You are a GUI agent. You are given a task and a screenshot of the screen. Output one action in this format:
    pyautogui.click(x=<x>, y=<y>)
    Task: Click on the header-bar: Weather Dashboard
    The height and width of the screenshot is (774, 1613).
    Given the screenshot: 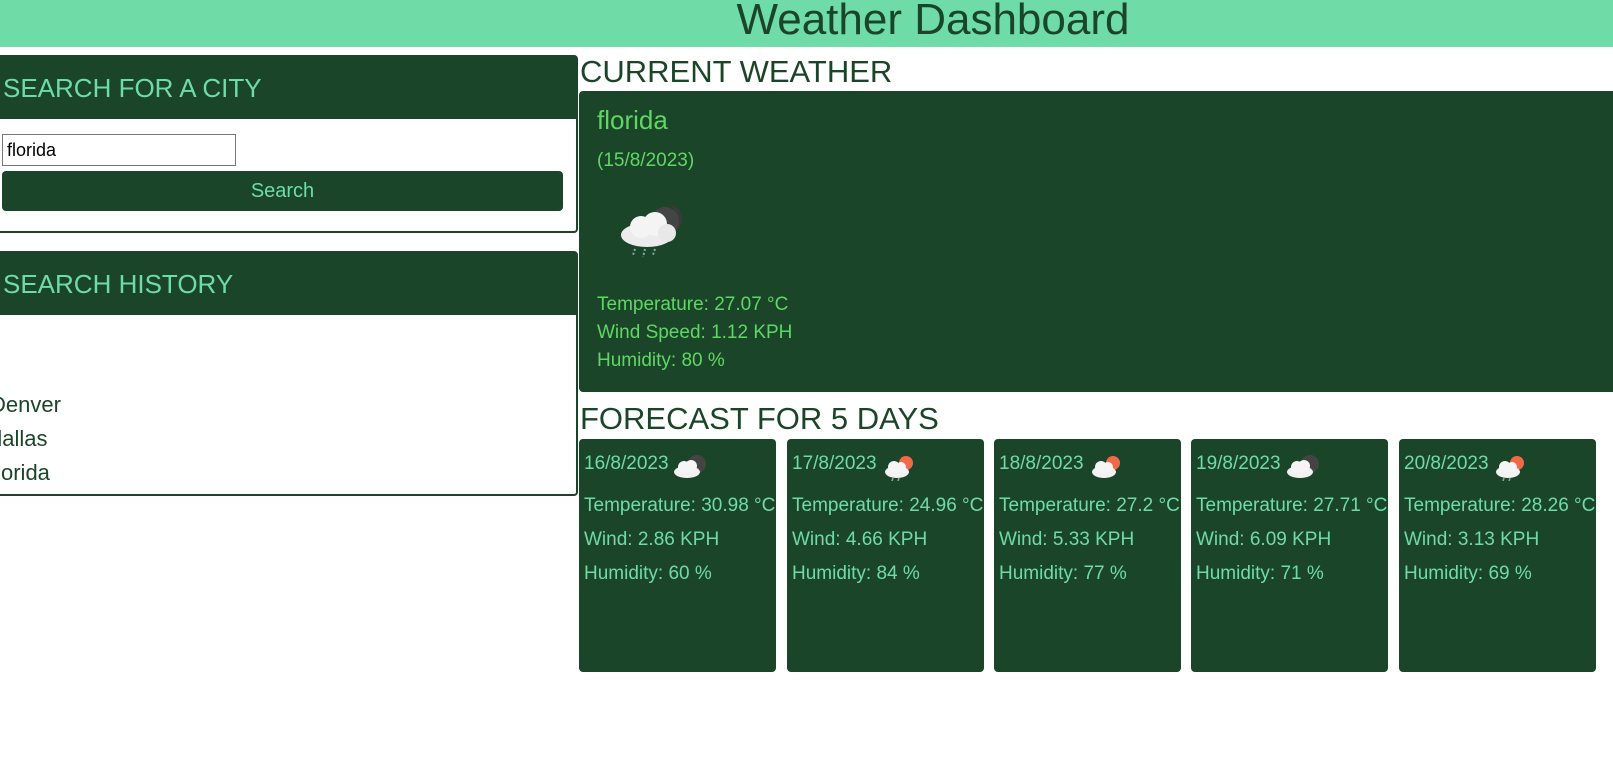 What is the action you would take?
    pyautogui.click(x=806, y=23)
    